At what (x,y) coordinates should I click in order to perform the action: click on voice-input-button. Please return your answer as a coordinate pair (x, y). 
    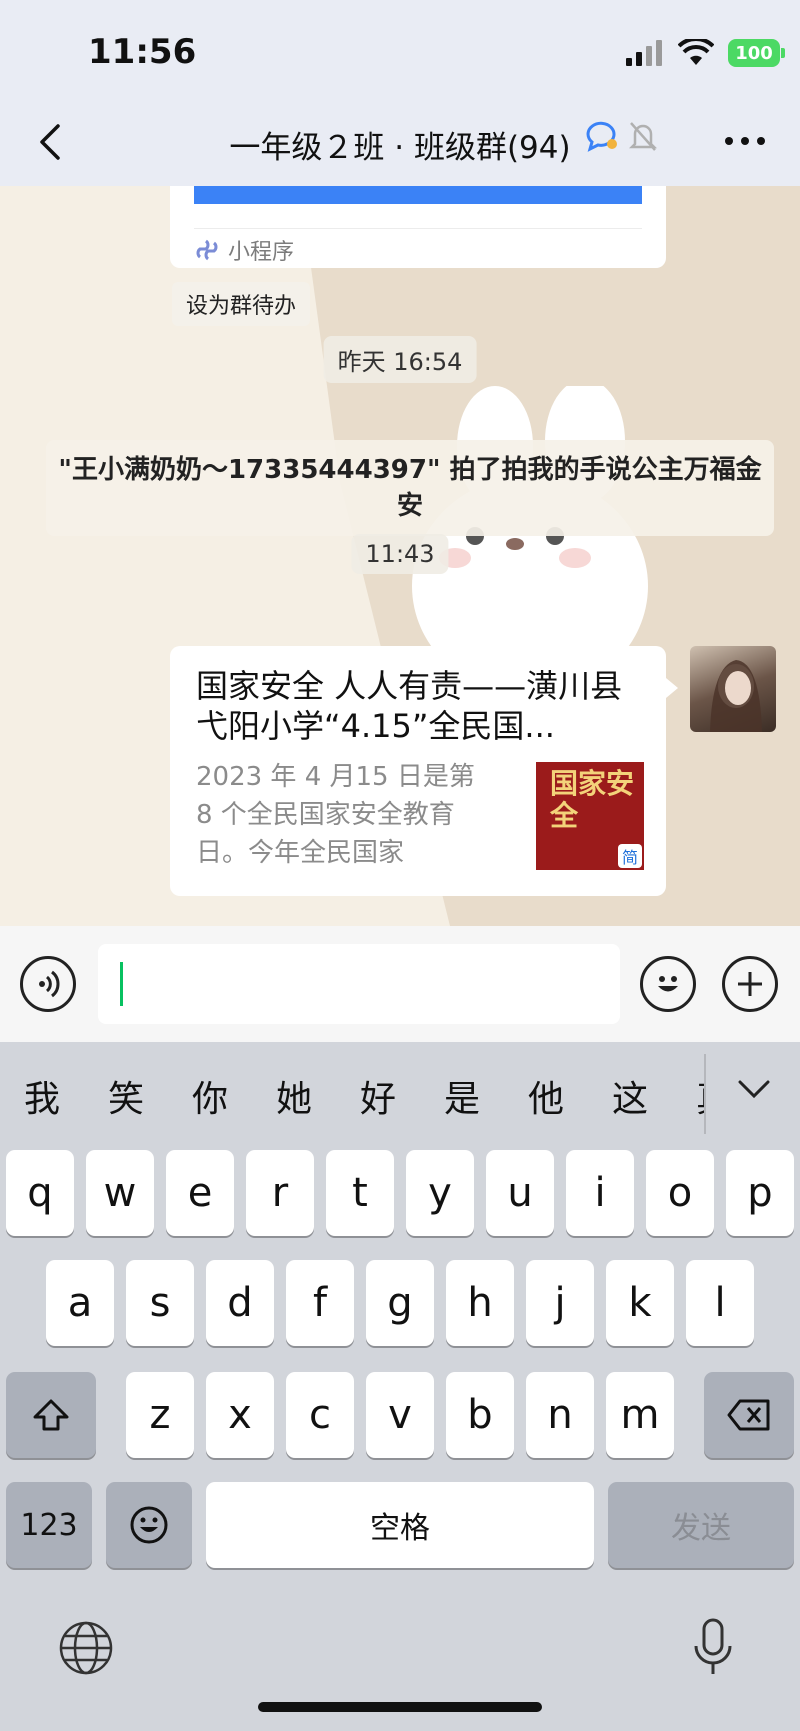
    Looking at the image, I should click on (48, 984).